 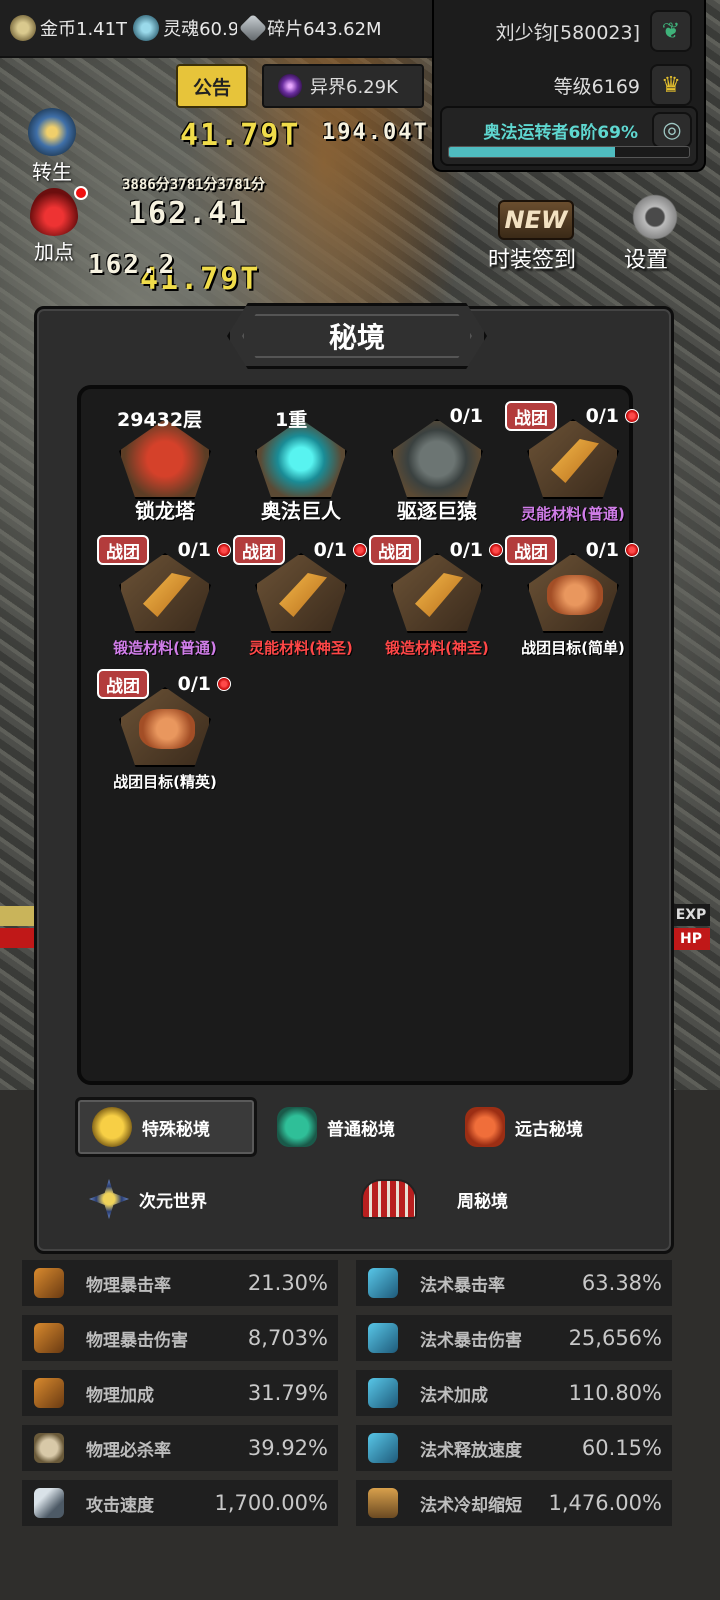 I want to click on dungeon-name: 灵能材料(神圣), so click(x=301, y=648).